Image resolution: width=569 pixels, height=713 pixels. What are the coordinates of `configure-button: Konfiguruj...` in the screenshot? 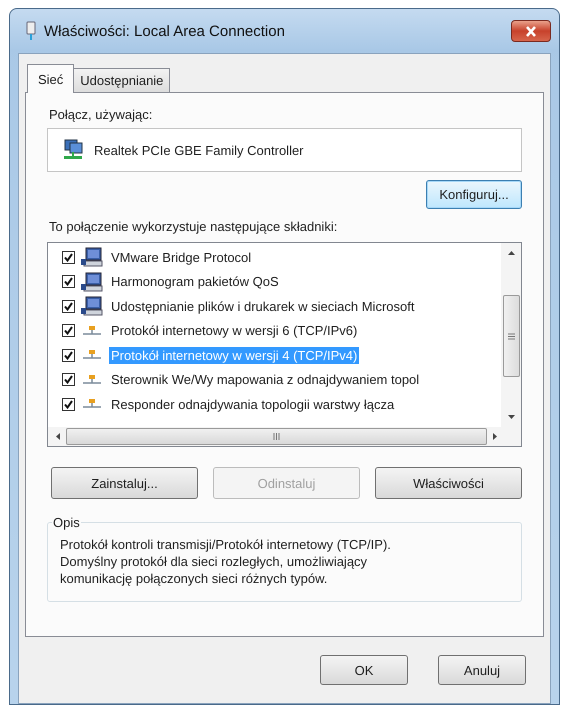 It's located at (474, 194).